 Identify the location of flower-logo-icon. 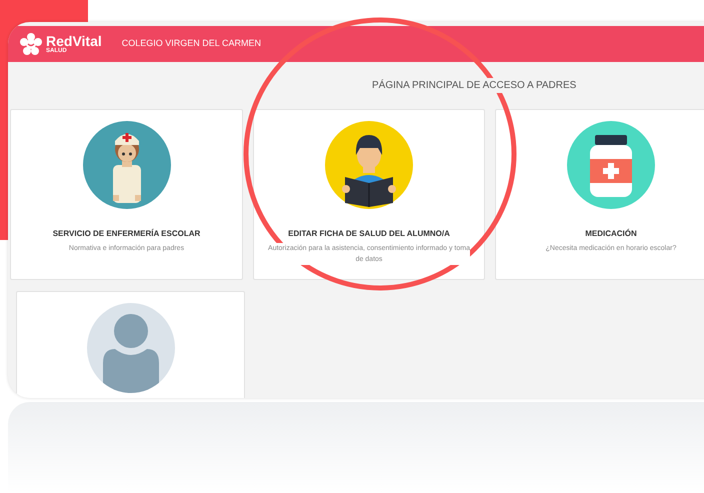
(31, 44).